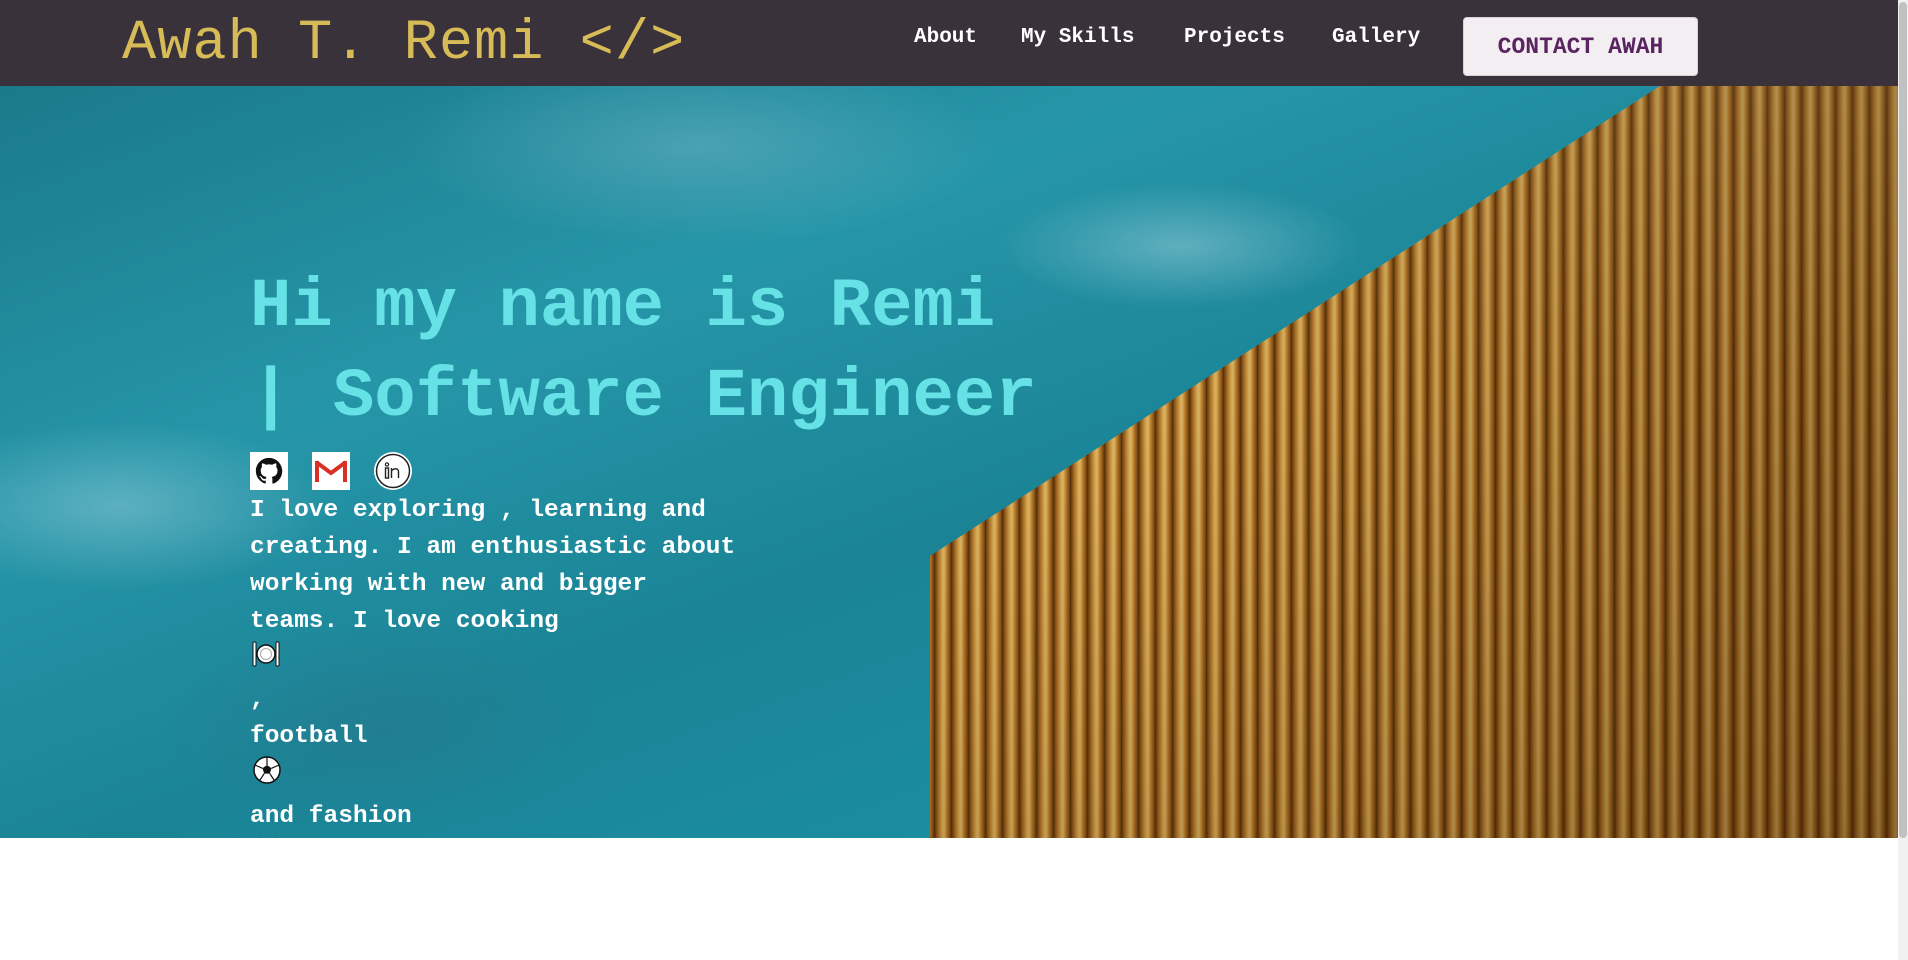 The width and height of the screenshot is (1908, 960). What do you see at coordinates (257, 699) in the screenshot?
I see `bio-line-4-suffix: ,` at bounding box center [257, 699].